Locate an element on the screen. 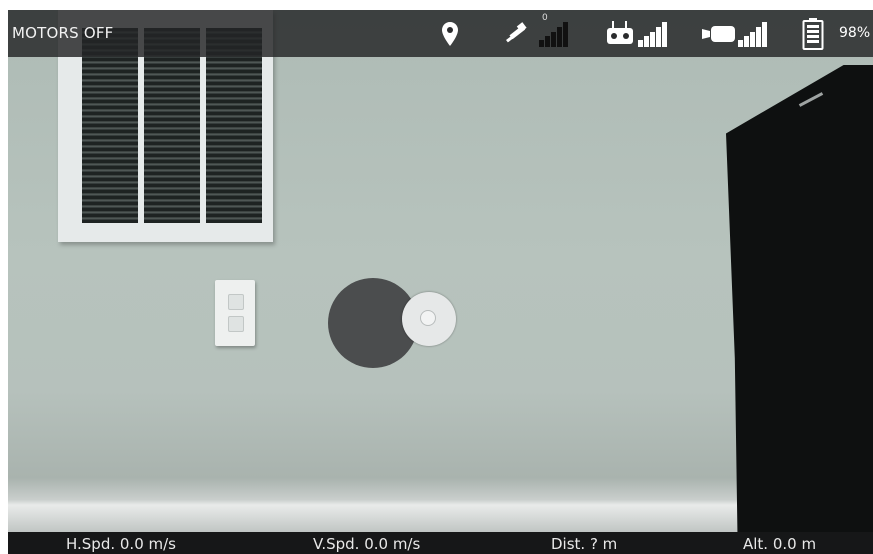  video-signal-bars-icon is located at coordinates (752, 34).